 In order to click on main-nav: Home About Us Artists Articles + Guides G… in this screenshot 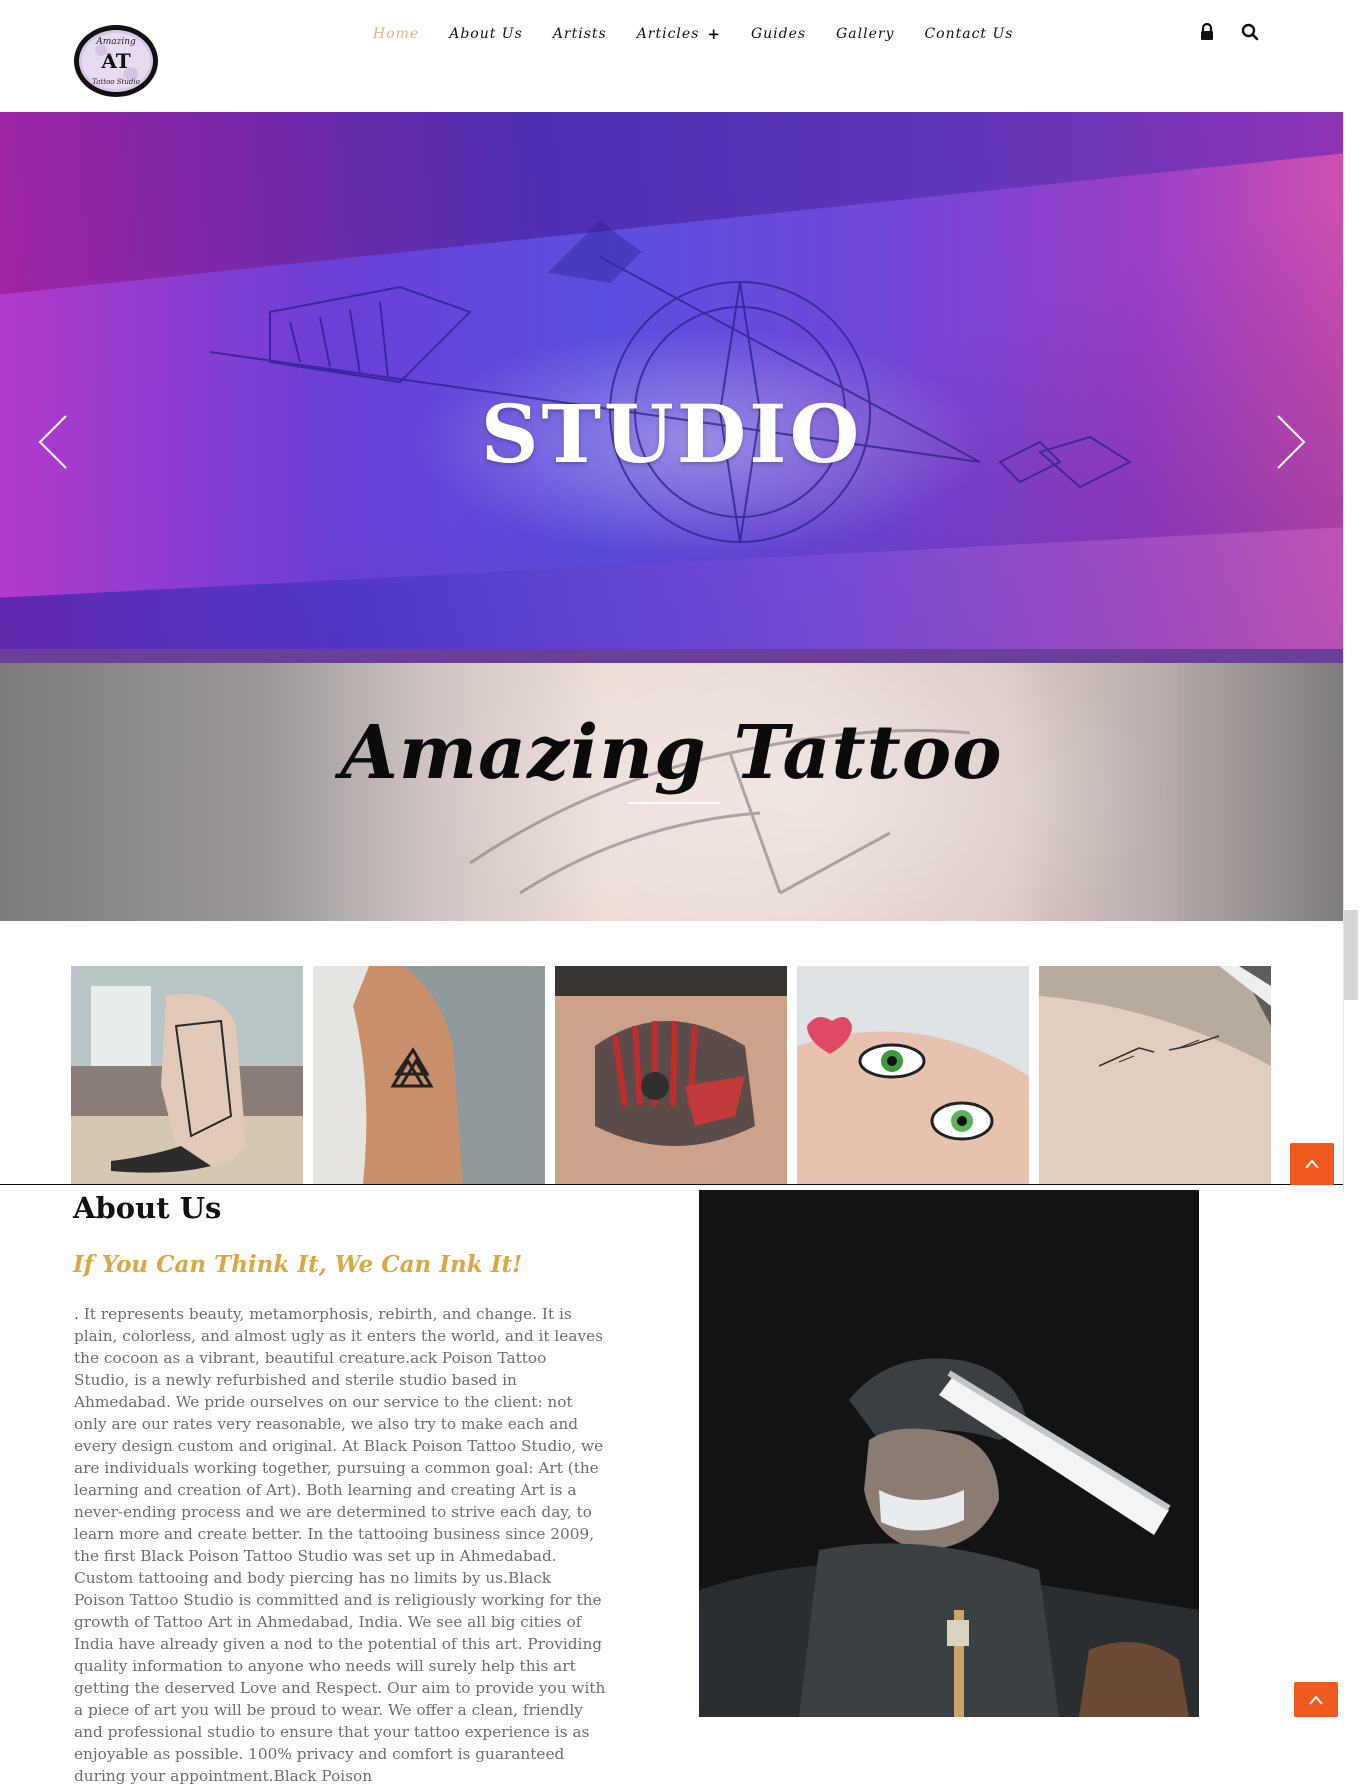, I will do `click(708, 34)`.